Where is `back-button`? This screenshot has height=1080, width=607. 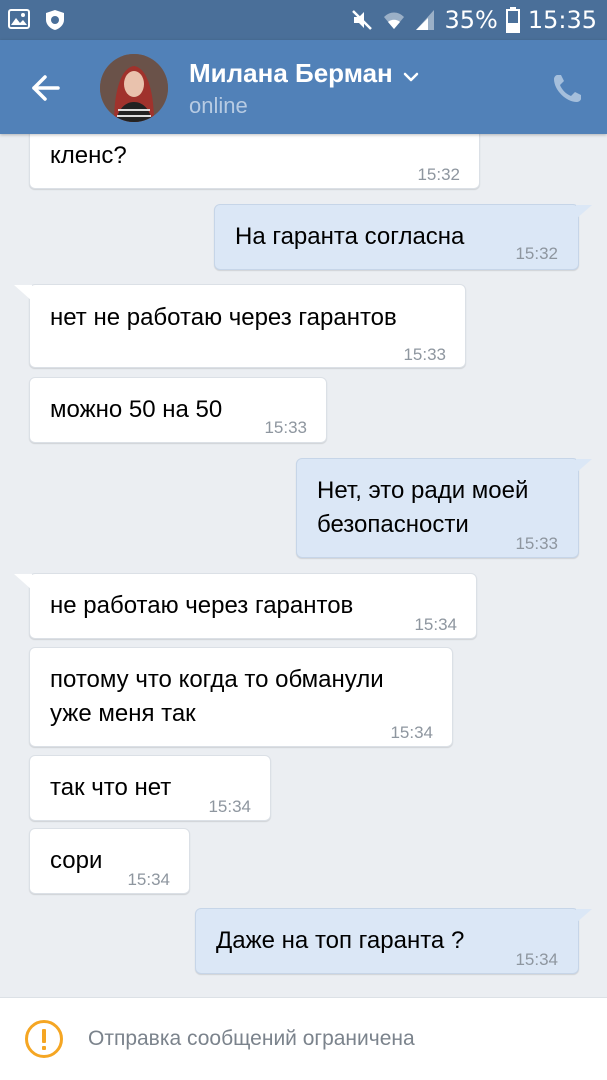
back-button is located at coordinates (46, 88).